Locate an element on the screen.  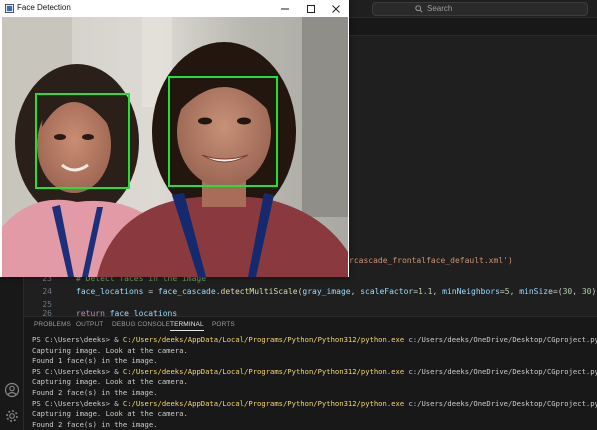
code-token: minNeighbors is located at coordinates (471, 291).